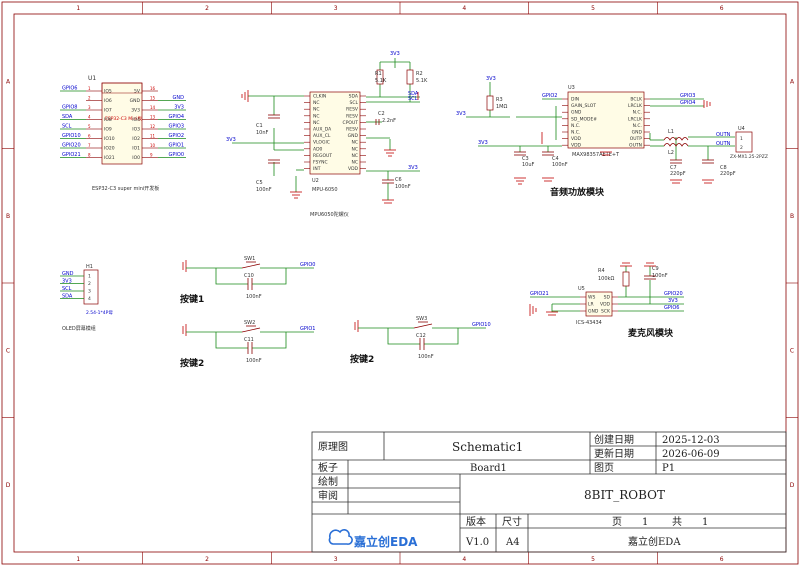 The image size is (800, 570). I want to click on c7-value: 220pF, so click(678, 174).